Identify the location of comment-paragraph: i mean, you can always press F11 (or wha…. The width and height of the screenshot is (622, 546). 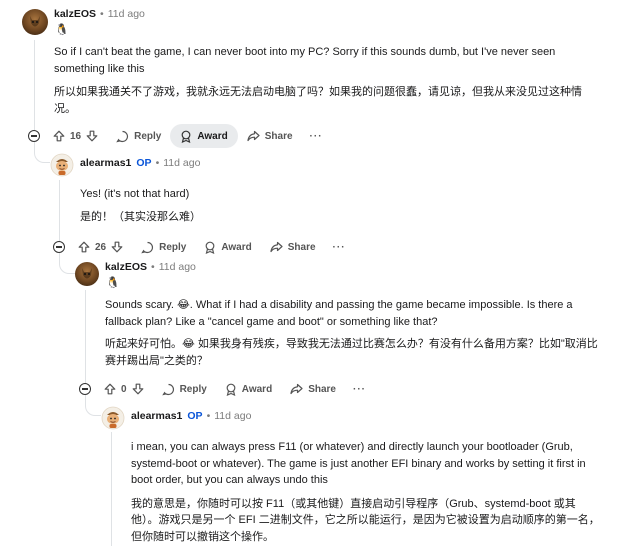
(358, 463).